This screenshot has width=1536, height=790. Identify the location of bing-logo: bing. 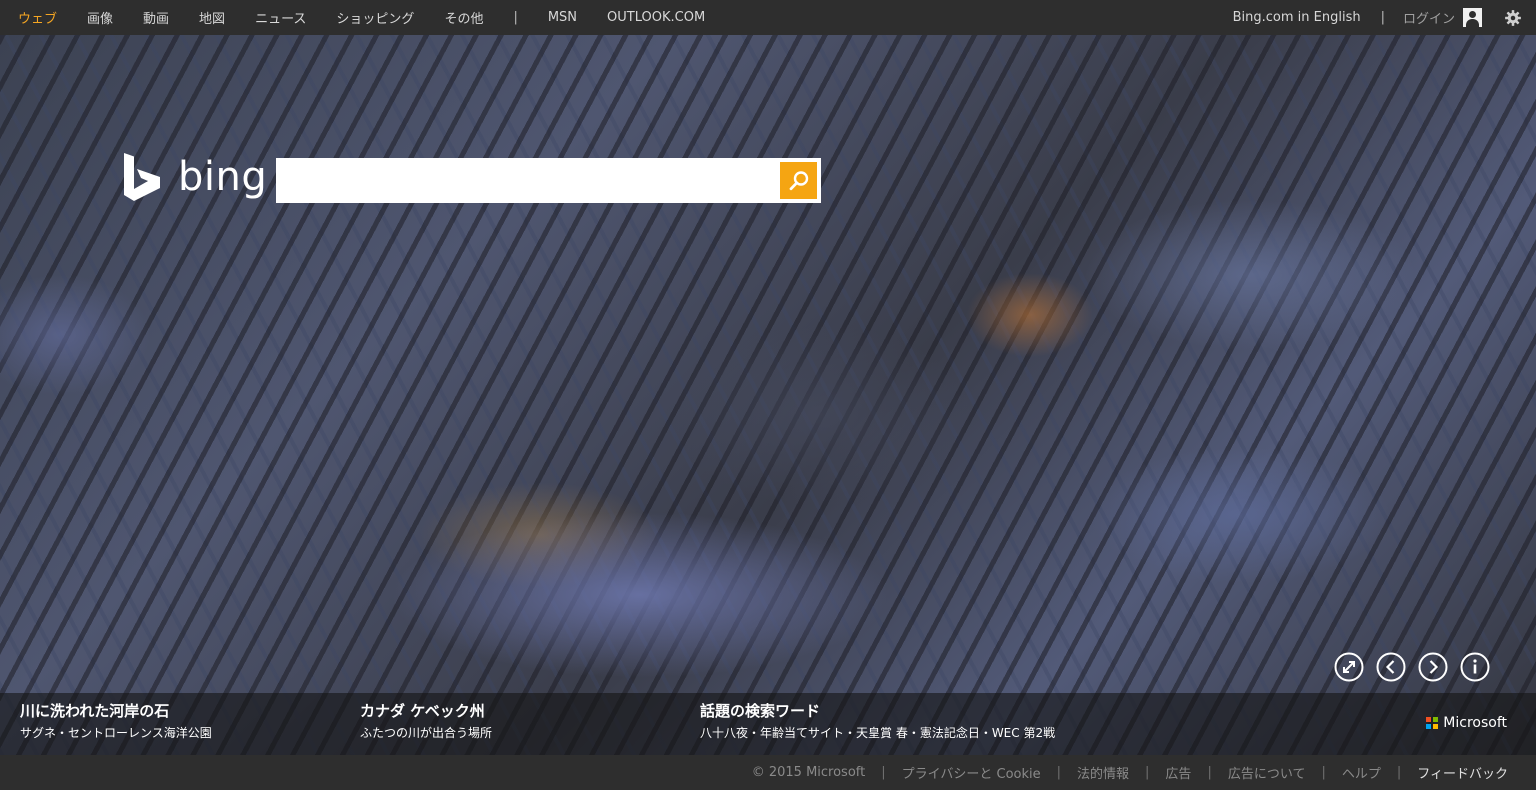
(194, 177).